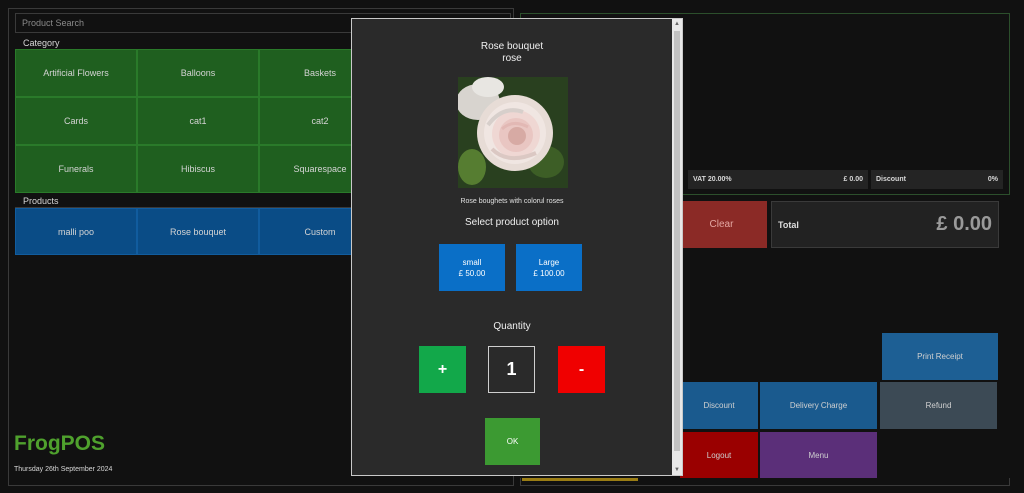 Image resolution: width=1024 pixels, height=493 pixels. What do you see at coordinates (712, 179) in the screenshot?
I see `vat-label: VAT 20.00%` at bounding box center [712, 179].